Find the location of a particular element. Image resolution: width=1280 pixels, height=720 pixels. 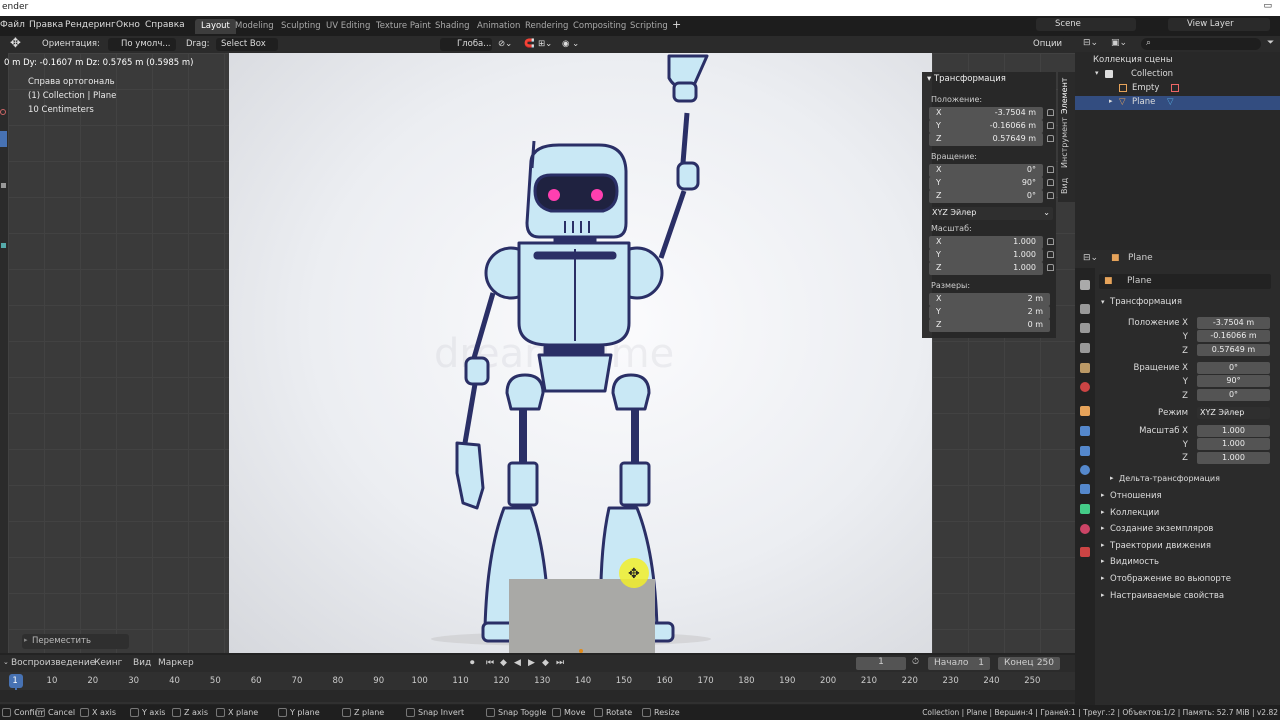

current-frame-field: 1 is located at coordinates (881, 663).